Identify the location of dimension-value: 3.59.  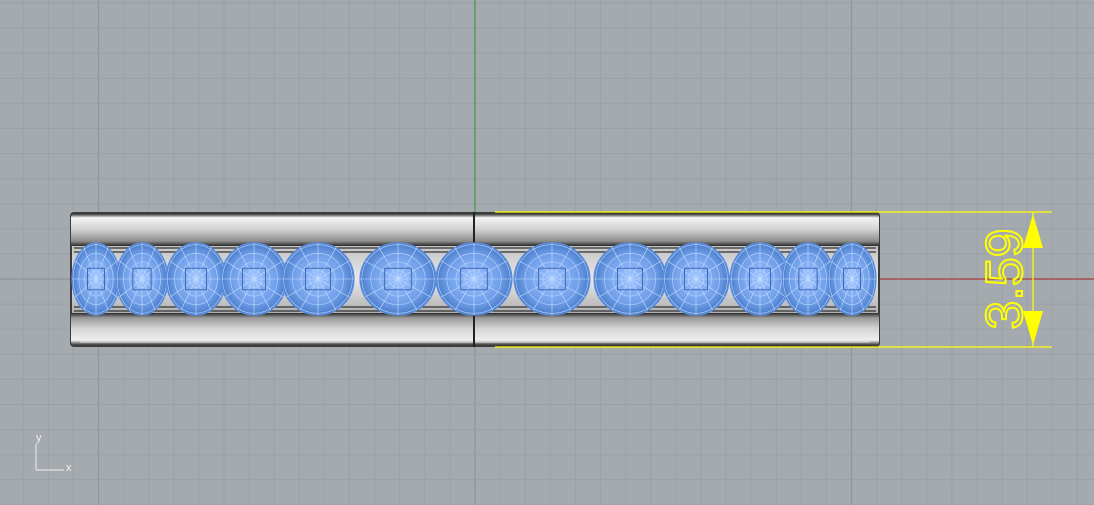
(1005, 278).